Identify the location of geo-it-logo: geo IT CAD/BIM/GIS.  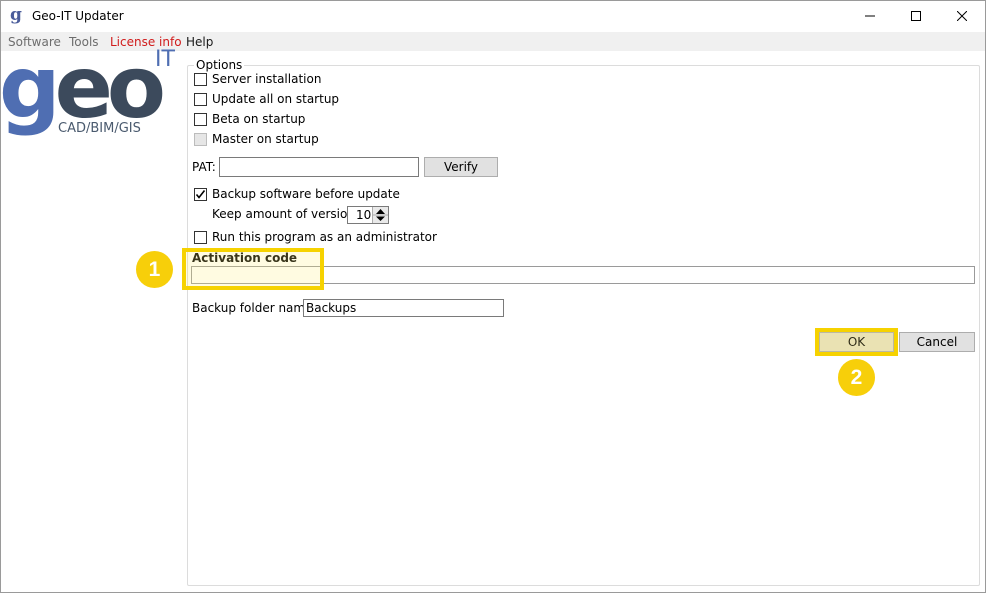
(90, 89).